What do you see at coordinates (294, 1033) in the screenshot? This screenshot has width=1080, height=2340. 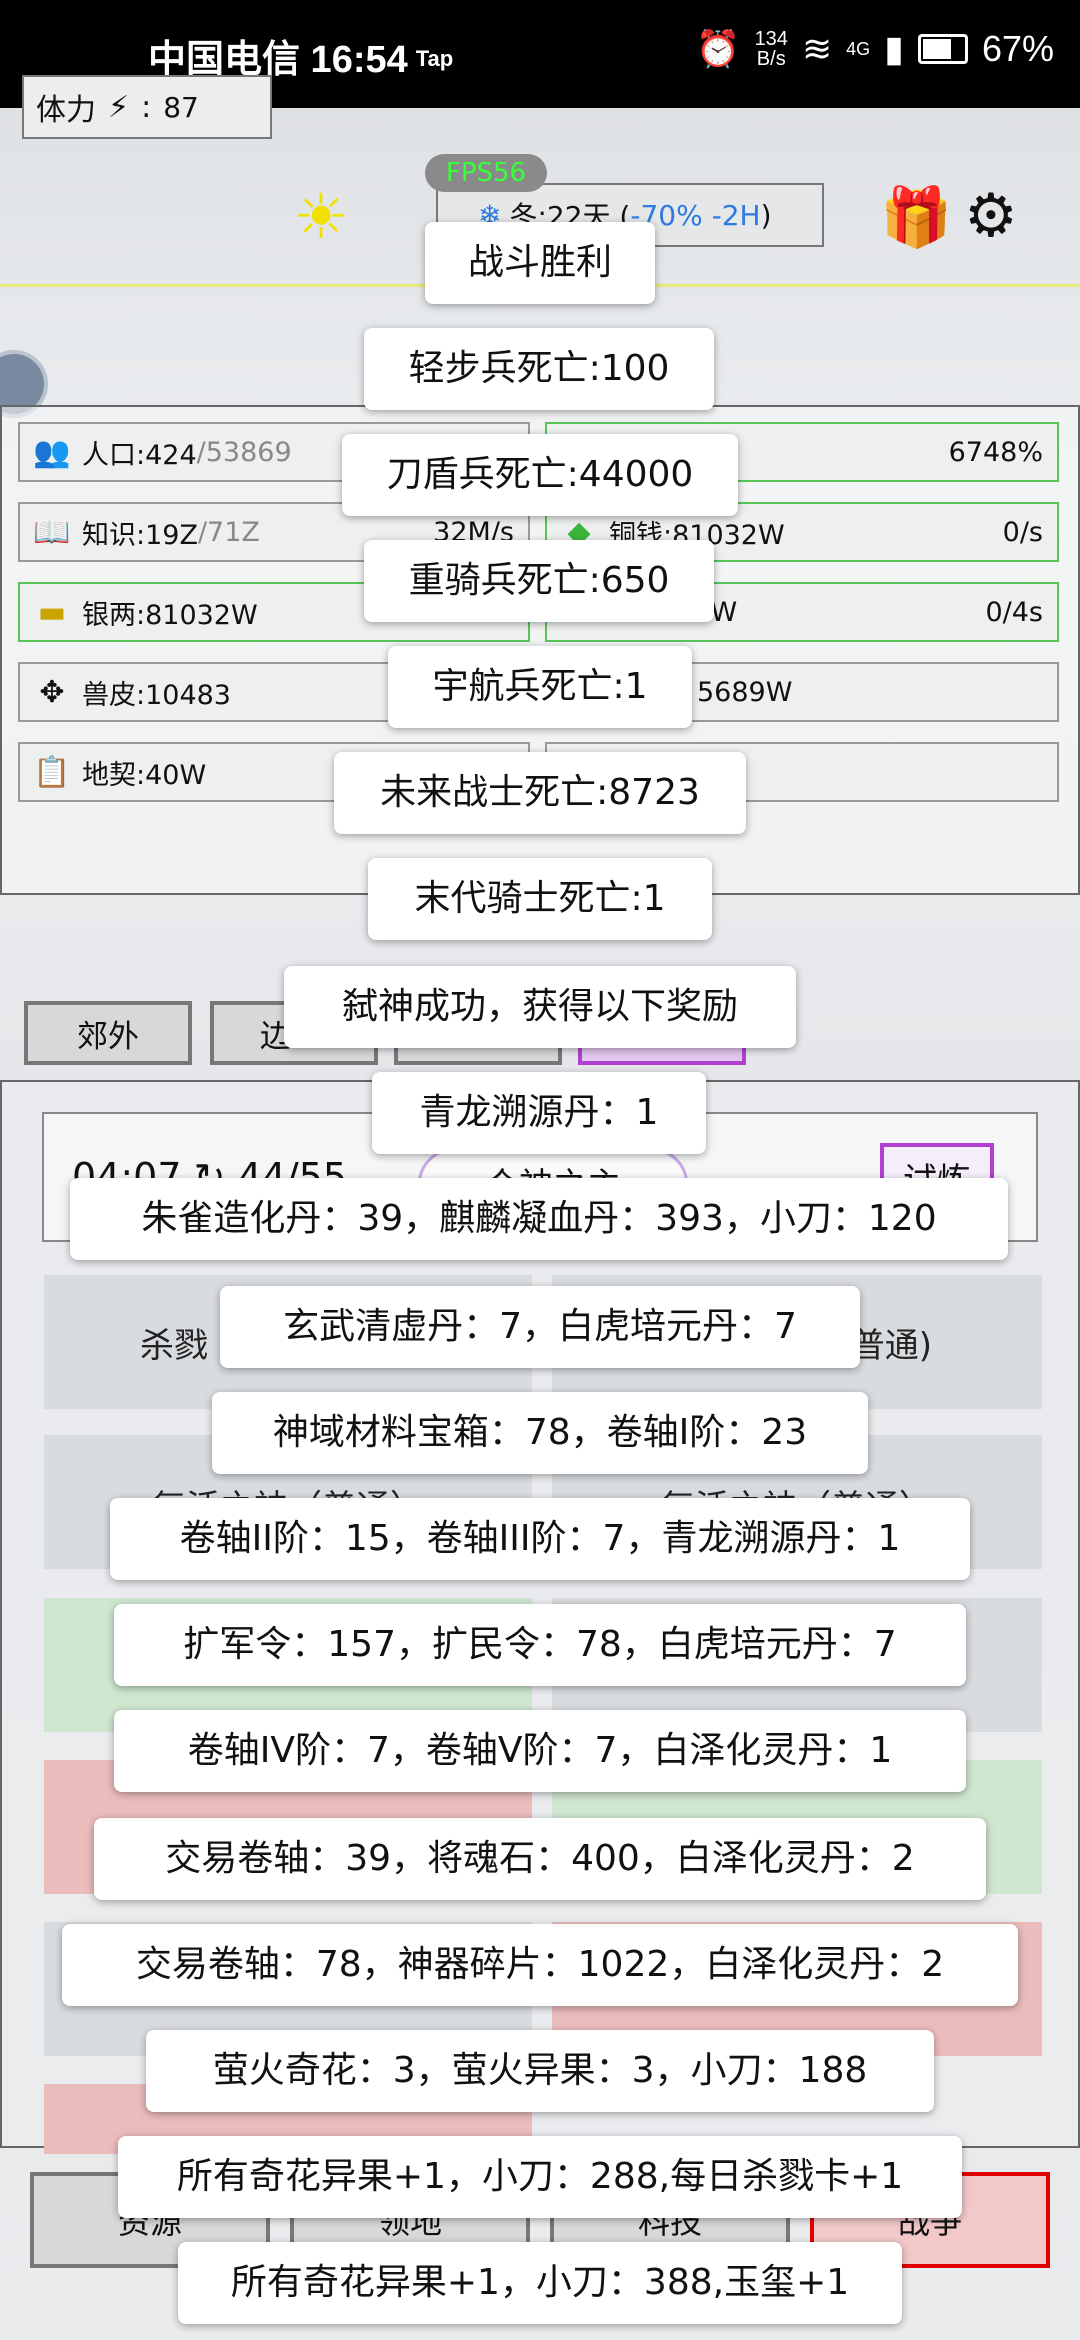 I see `tab-border: 边` at bounding box center [294, 1033].